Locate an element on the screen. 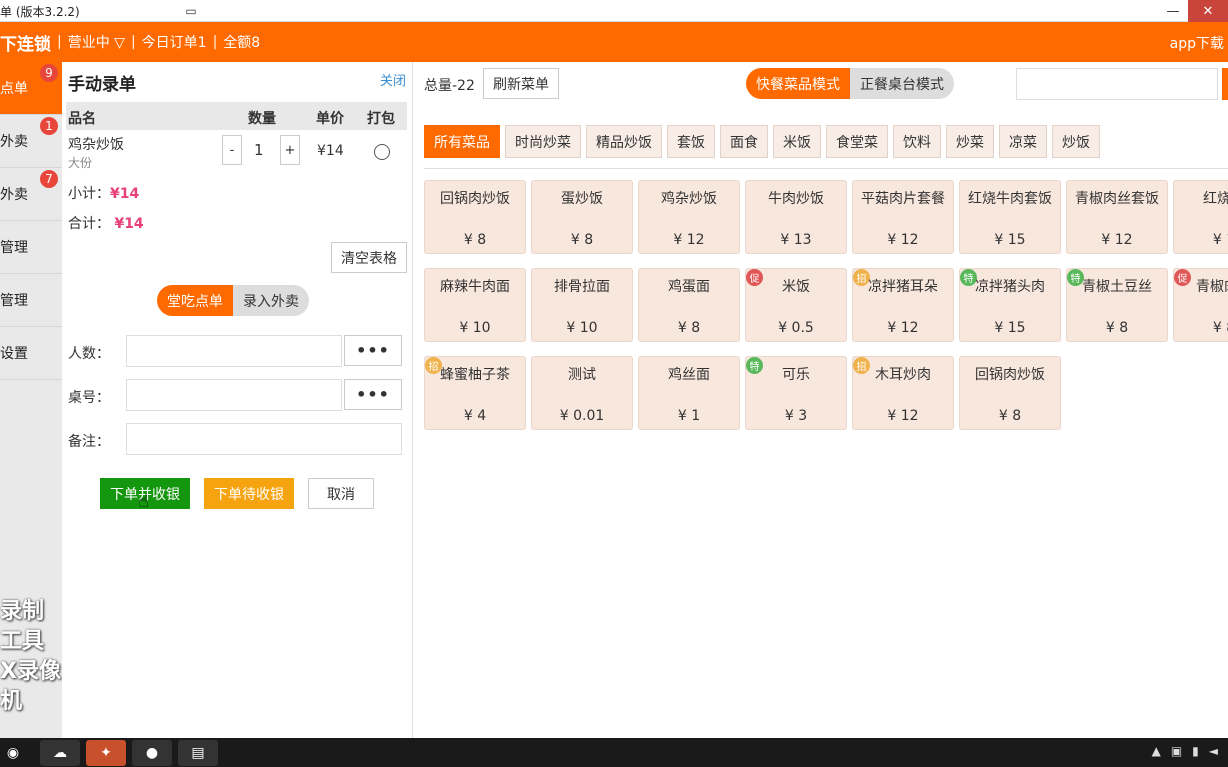  category-tab: 时尚炒菜 is located at coordinates (543, 141).